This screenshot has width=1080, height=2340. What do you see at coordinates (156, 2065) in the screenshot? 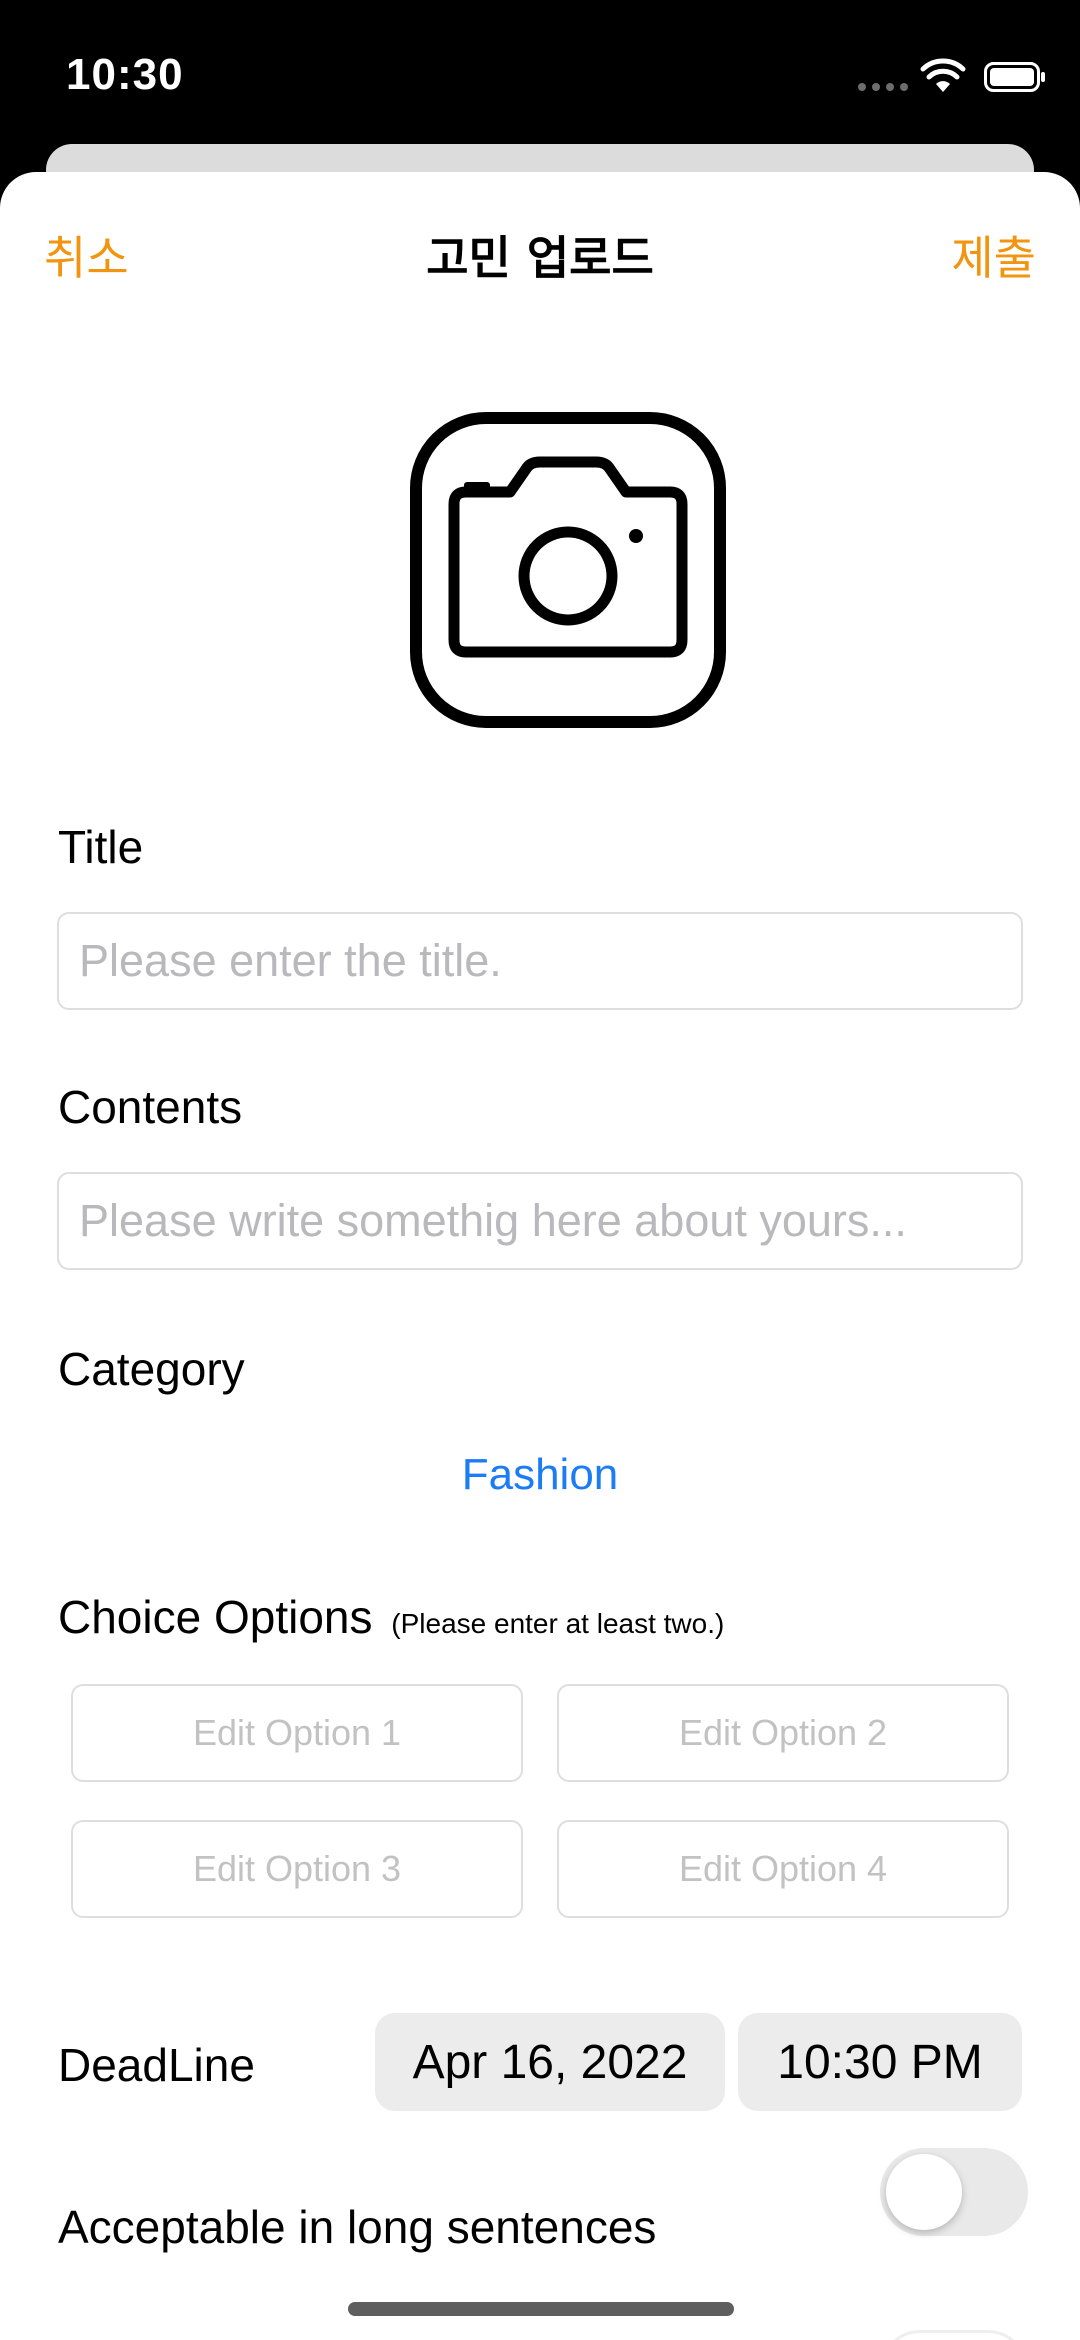
I see `deadline-label: DeadLine` at bounding box center [156, 2065].